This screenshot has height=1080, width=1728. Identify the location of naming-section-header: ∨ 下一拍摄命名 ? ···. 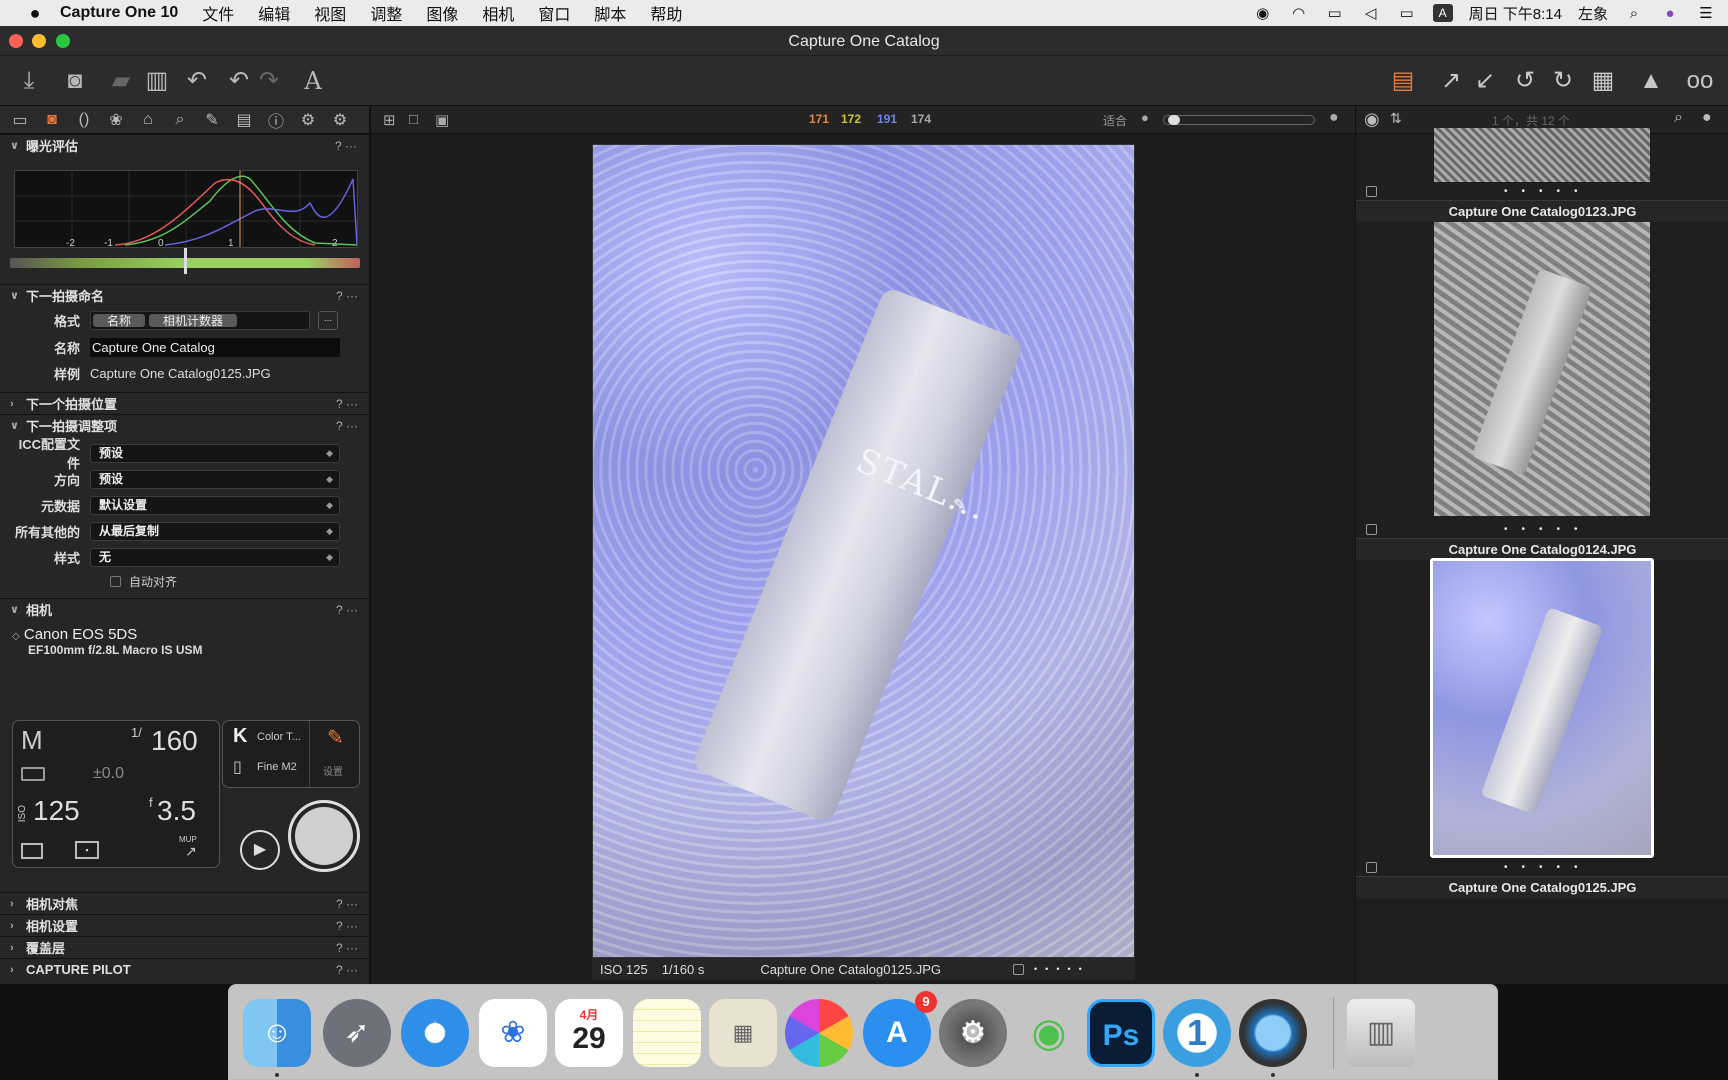
(185, 295).